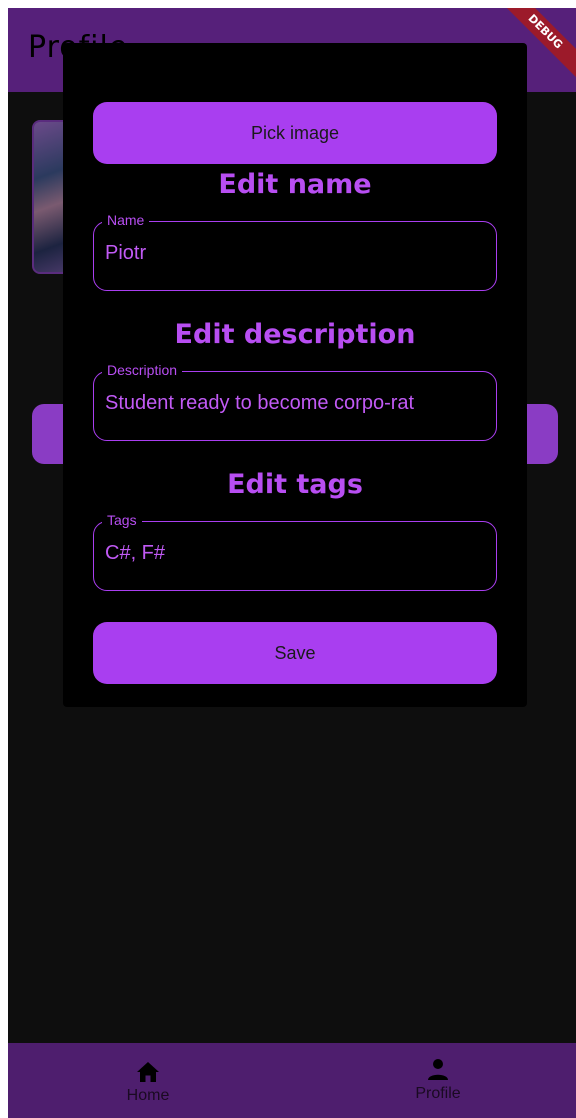 The width and height of the screenshot is (576, 1118). What do you see at coordinates (295, 551) in the screenshot?
I see `tags-field: Tags C#, F#` at bounding box center [295, 551].